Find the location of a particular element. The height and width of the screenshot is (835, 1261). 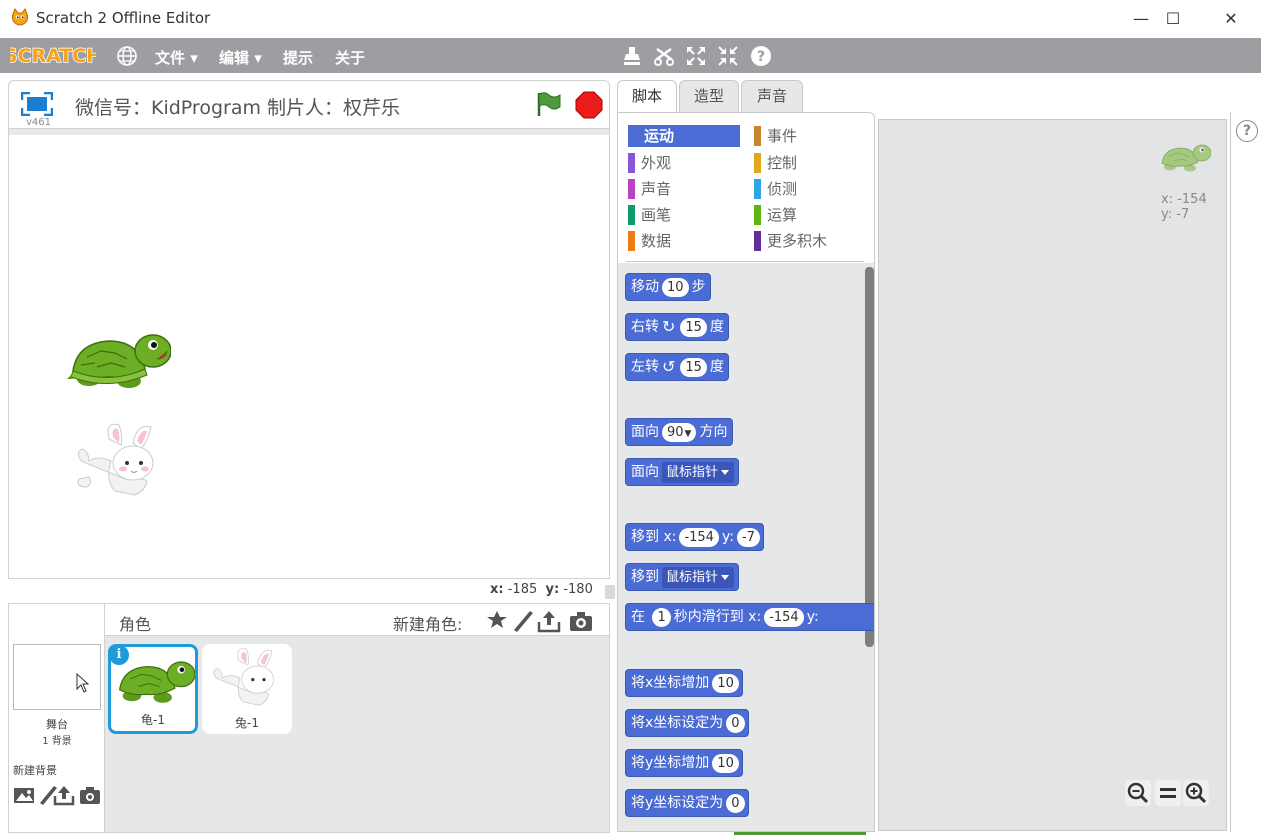

rabbit-thumbnail-icon is located at coordinates (243, 677).